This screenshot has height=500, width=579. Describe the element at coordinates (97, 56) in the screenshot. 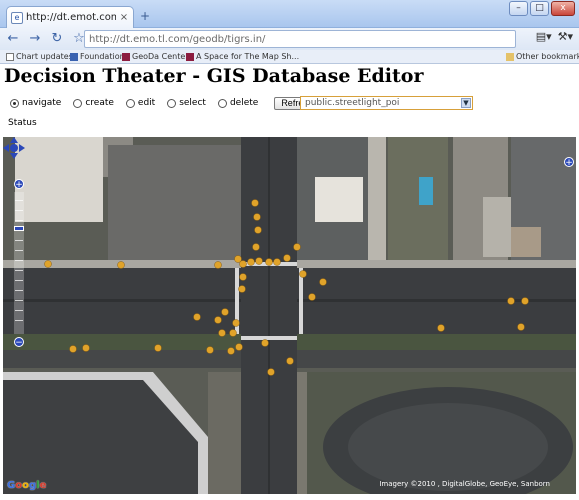

I see `bookmark-item: Foundation` at that location.